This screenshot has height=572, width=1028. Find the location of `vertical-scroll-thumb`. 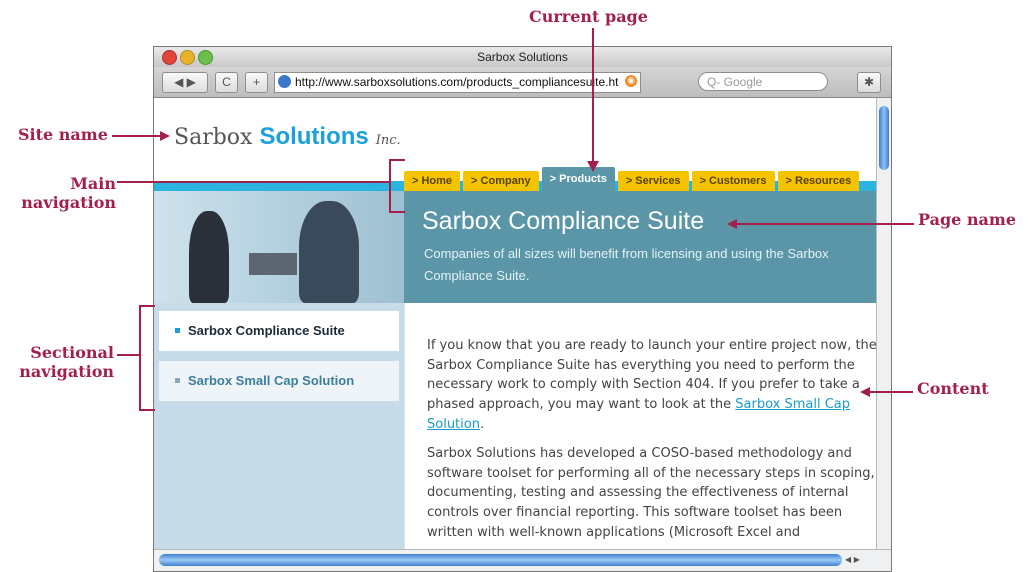

vertical-scroll-thumb is located at coordinates (884, 138).